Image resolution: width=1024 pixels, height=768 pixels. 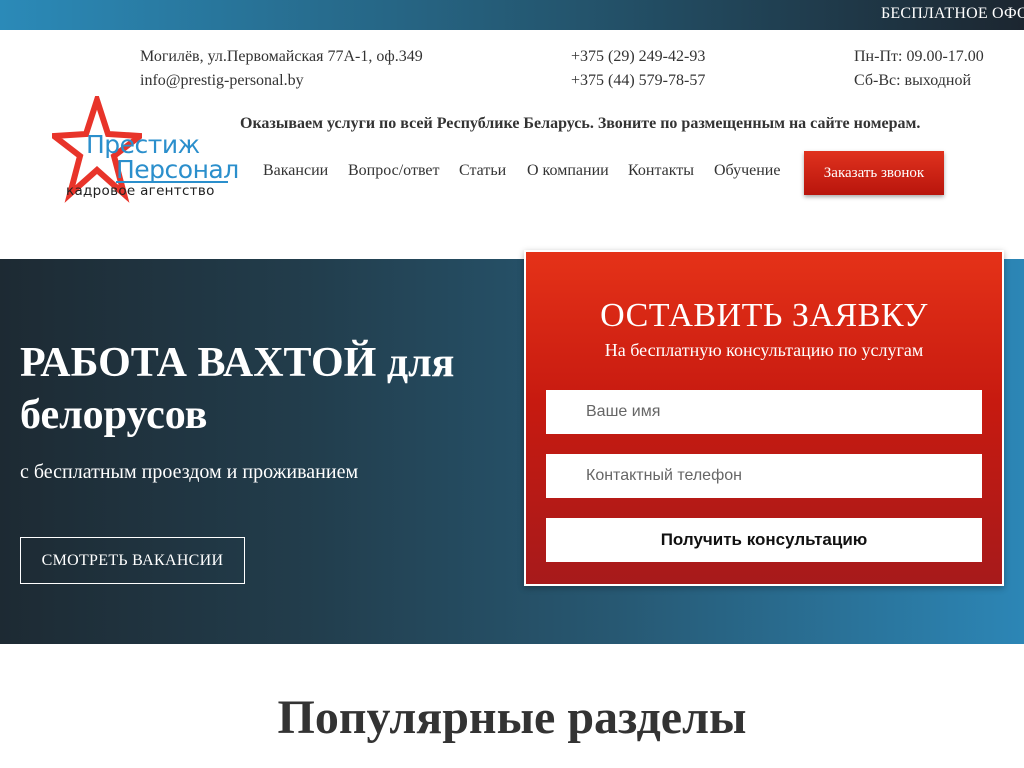 I want to click on view-vacancies-button: СМОТРЕТЬ ВАКАНСИИ, so click(x=132, y=560).